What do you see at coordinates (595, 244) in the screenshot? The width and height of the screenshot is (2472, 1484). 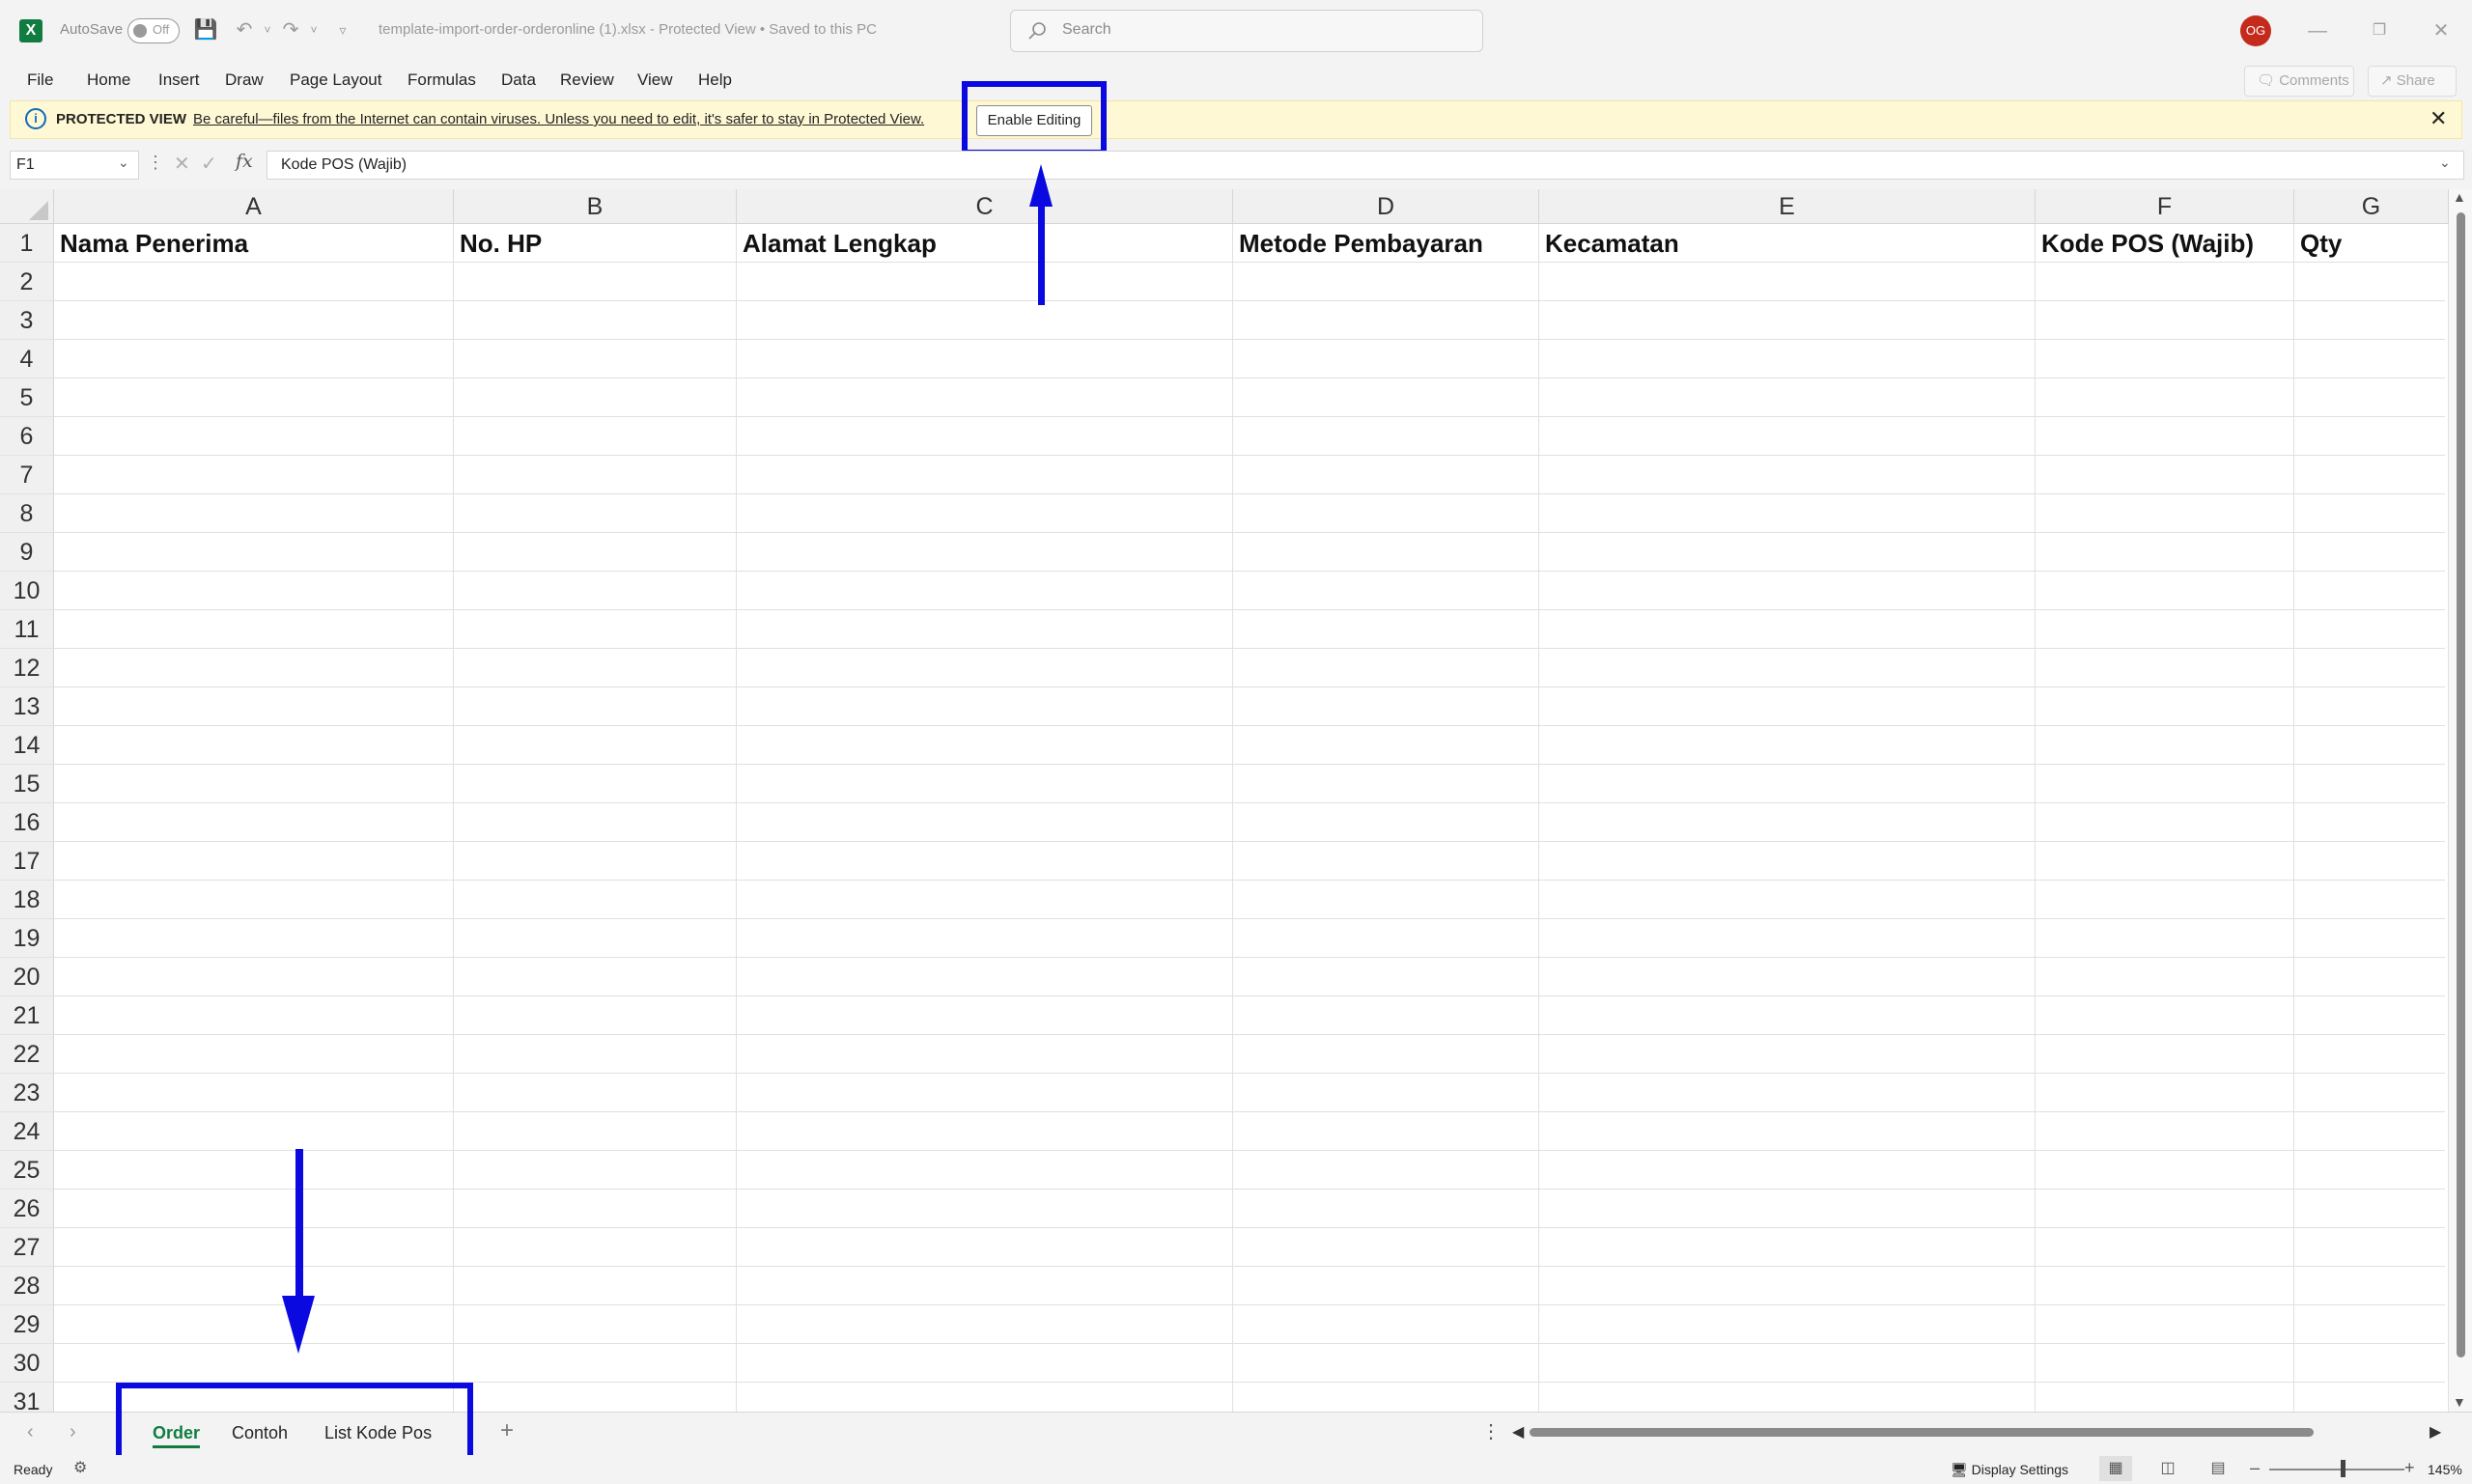 I see `cell-b1: No. HP` at bounding box center [595, 244].